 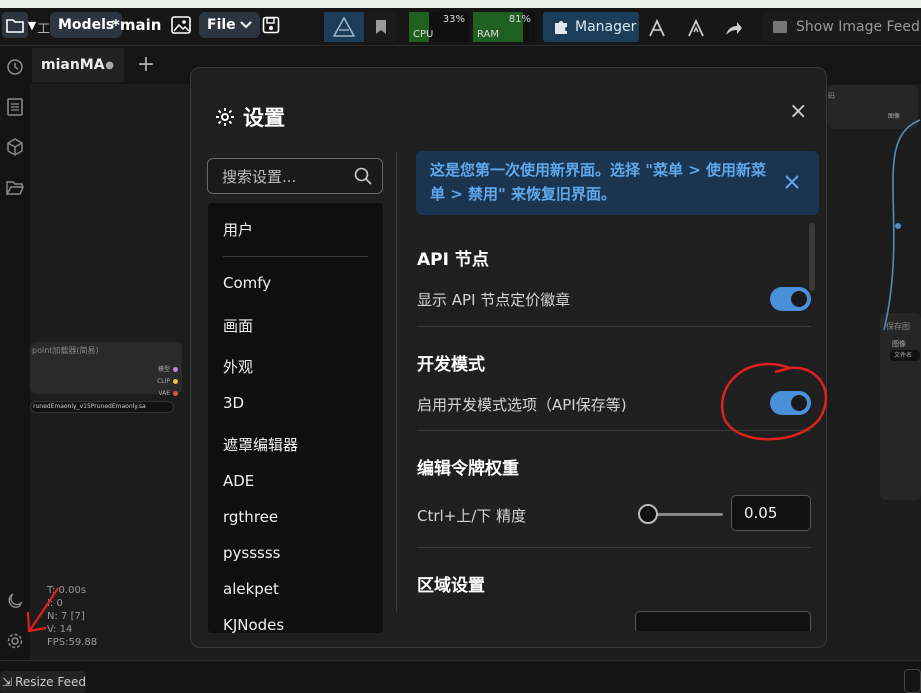 What do you see at coordinates (42, 610) in the screenshot?
I see `annotation-arrow-icon` at bounding box center [42, 610].